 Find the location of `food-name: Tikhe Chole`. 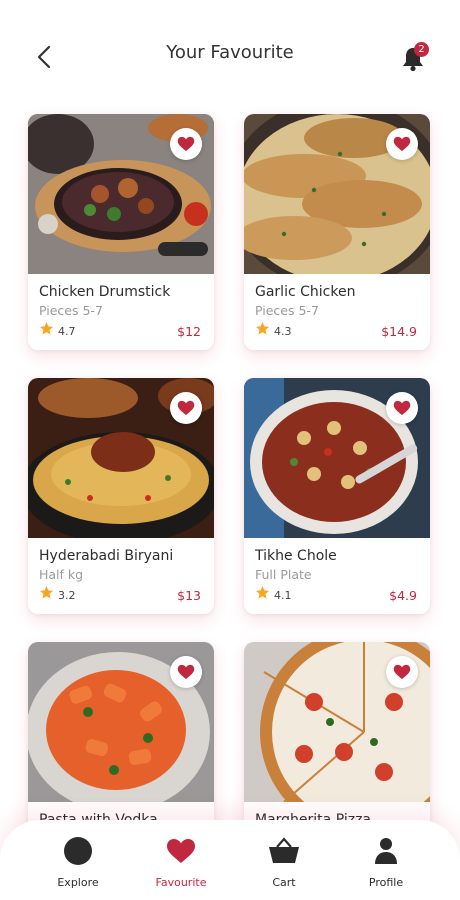

food-name: Tikhe Chole is located at coordinates (296, 556).